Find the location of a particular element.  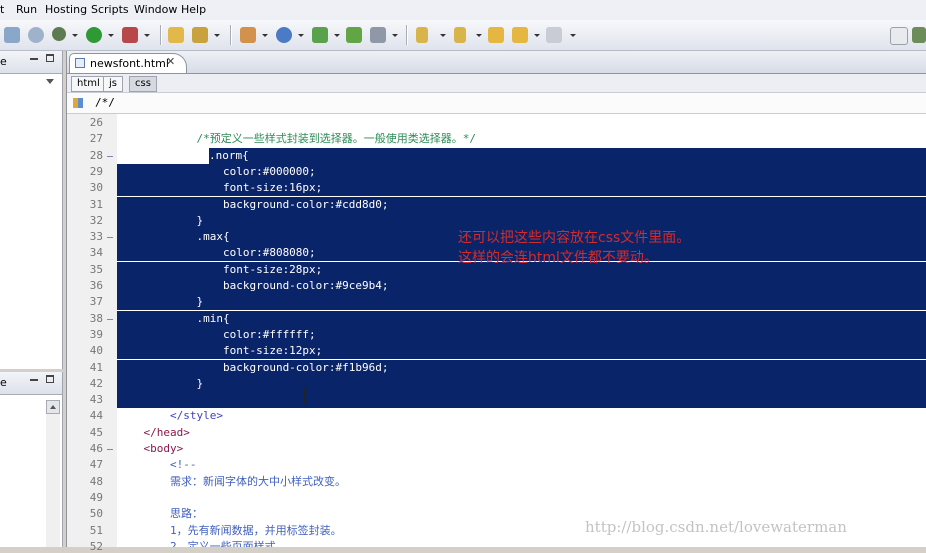

watermark: http://blog.csdn.net/lovewaterman is located at coordinates (716, 527).